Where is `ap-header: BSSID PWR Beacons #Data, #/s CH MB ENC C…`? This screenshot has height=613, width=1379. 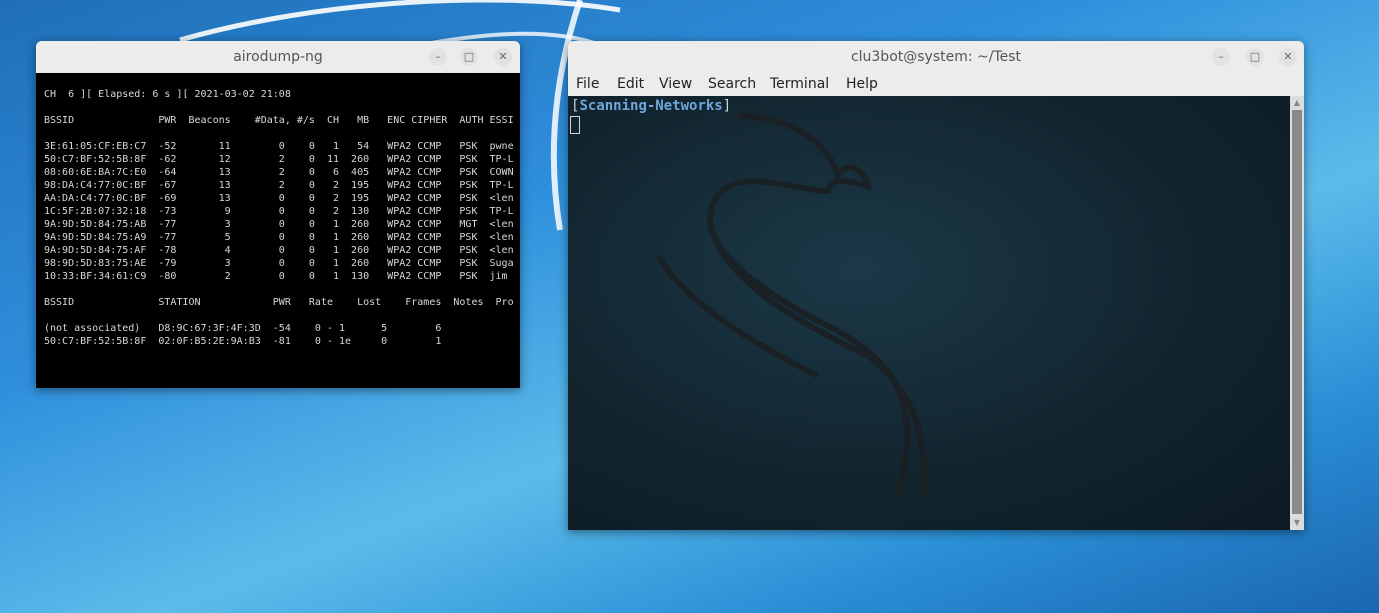 ap-header: BSSID PWR Beacons #Data, #/s CH MB ENC C… is located at coordinates (279, 120).